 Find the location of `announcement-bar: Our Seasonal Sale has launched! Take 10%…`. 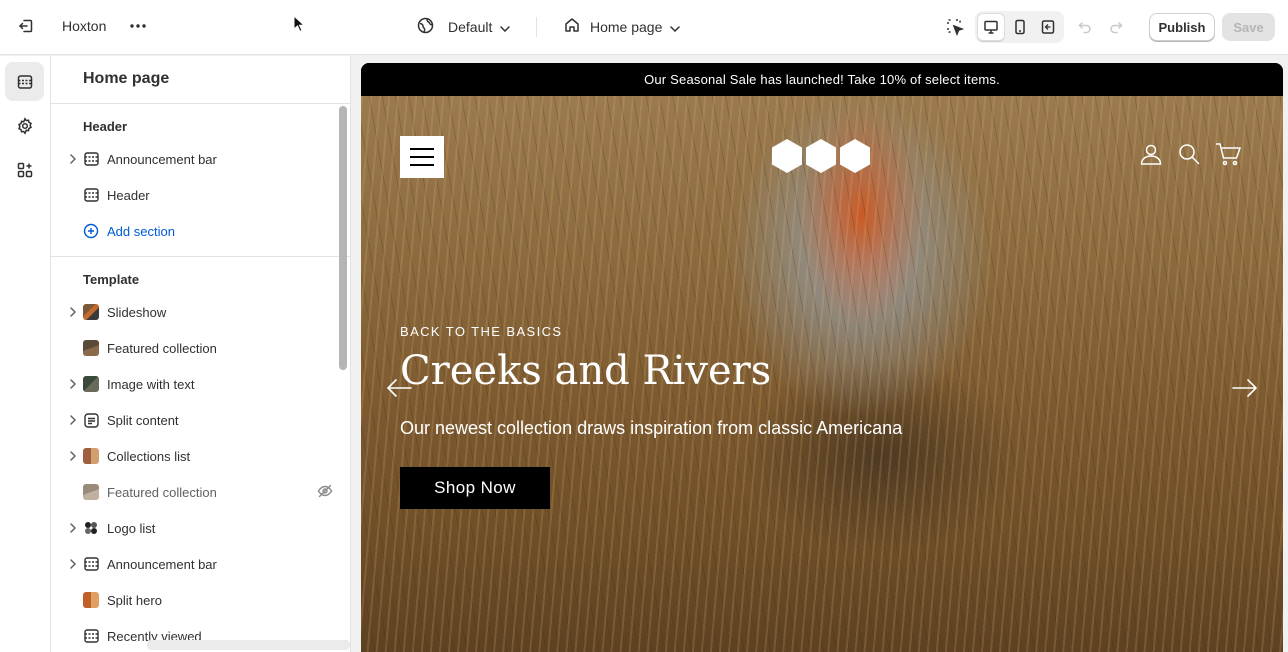

announcement-bar: Our Seasonal Sale has launched! Take 10%… is located at coordinates (822, 79).